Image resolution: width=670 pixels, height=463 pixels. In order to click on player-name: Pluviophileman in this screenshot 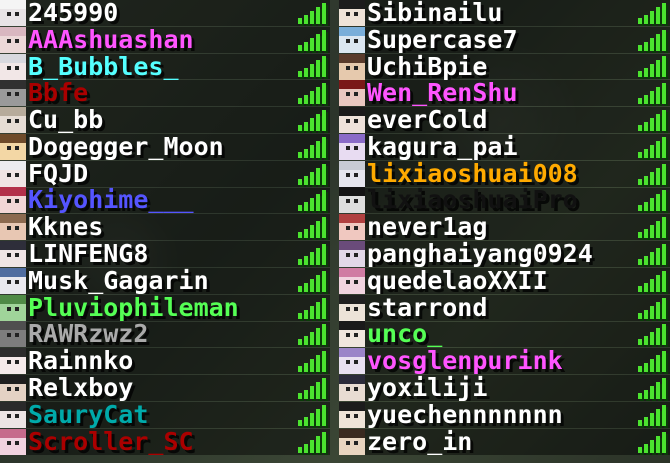, I will do `click(133, 307)`.